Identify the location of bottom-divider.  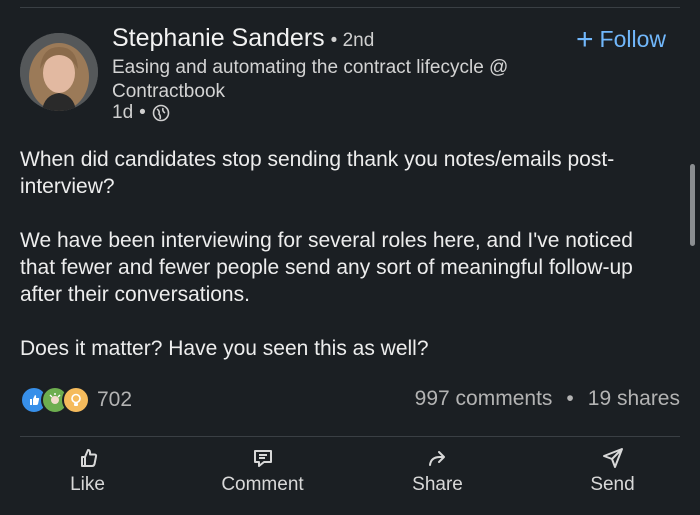
(350, 436).